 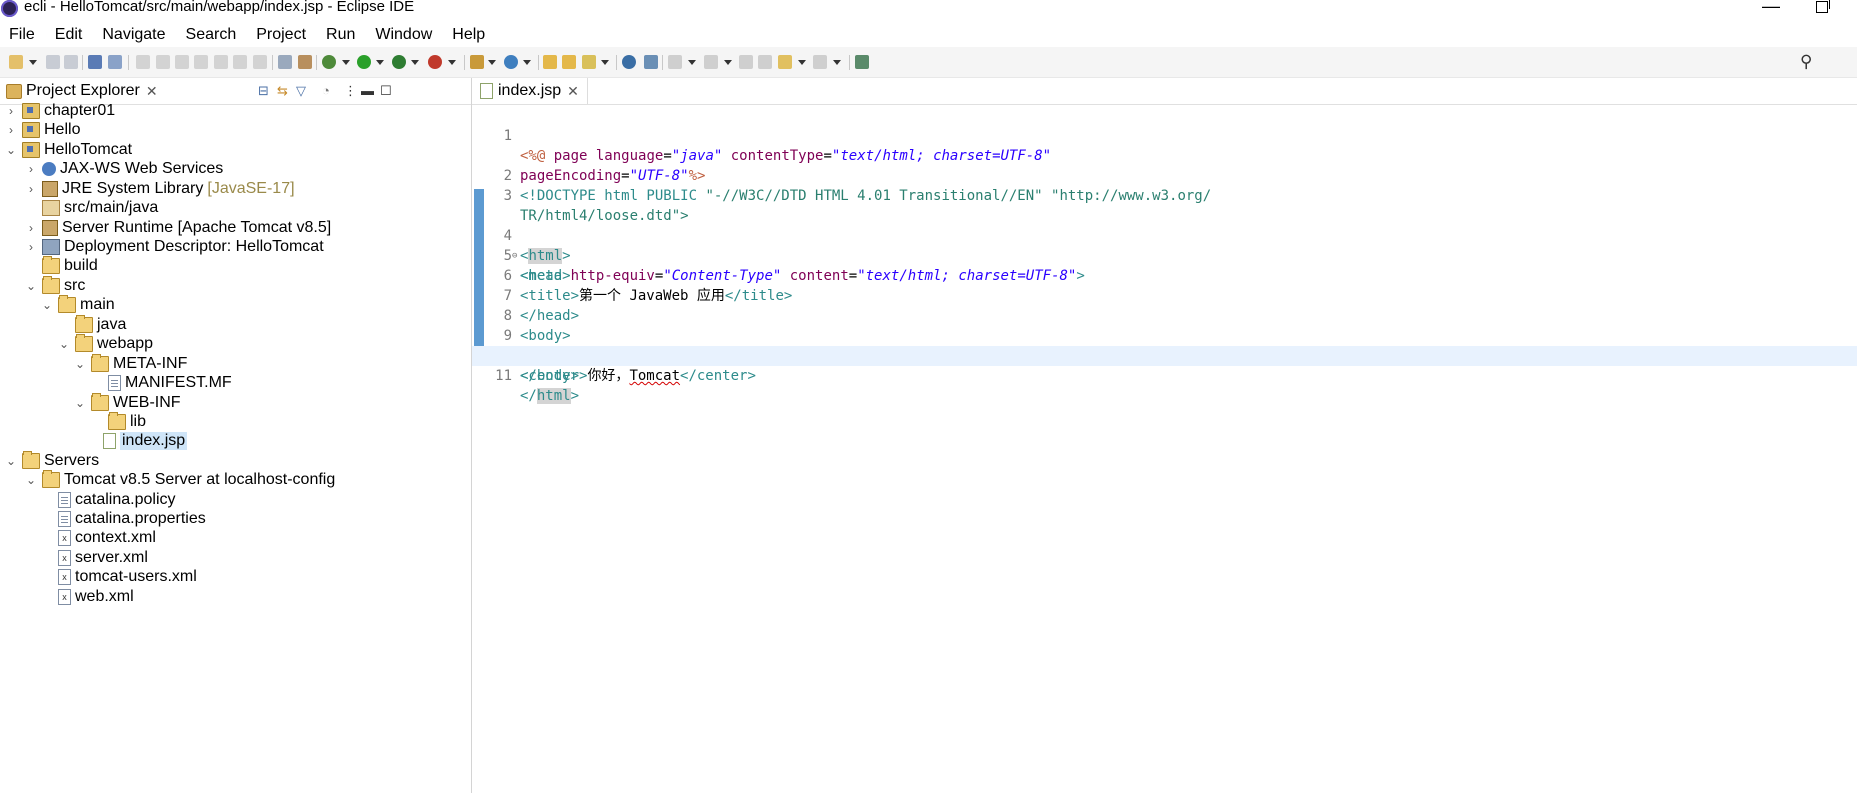 I want to click on next-edit-icon, so click(x=765, y=62).